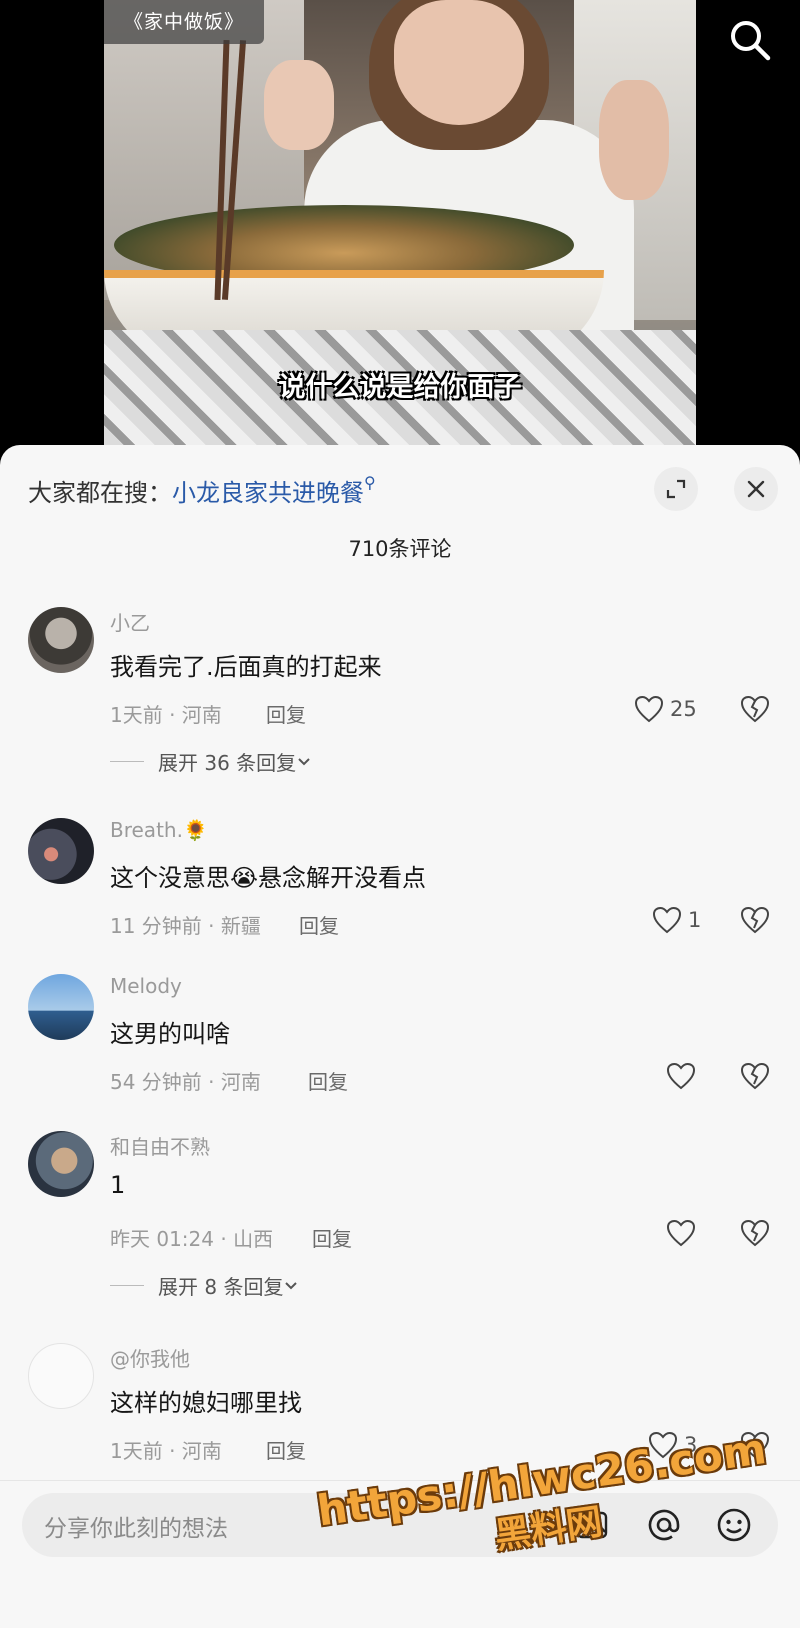  Describe the element at coordinates (160, 1145) in the screenshot. I see `comment-author: 和自由不熟` at that location.